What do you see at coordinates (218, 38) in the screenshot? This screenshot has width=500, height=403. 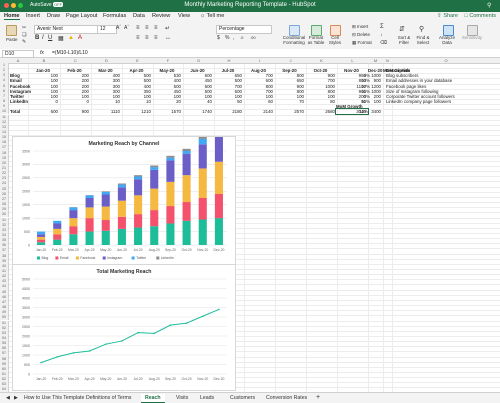 I see `currency-icon: $` at bounding box center [218, 38].